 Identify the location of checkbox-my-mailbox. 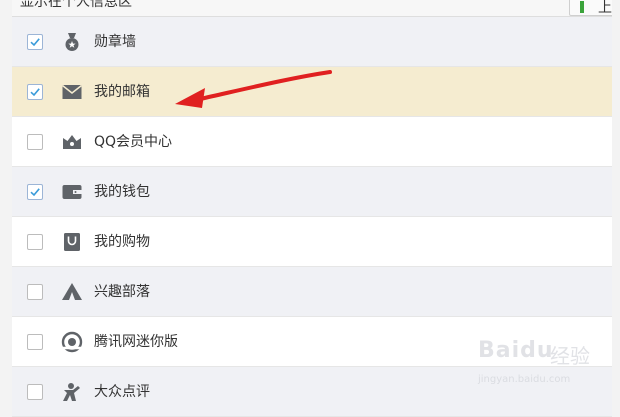
(35, 92).